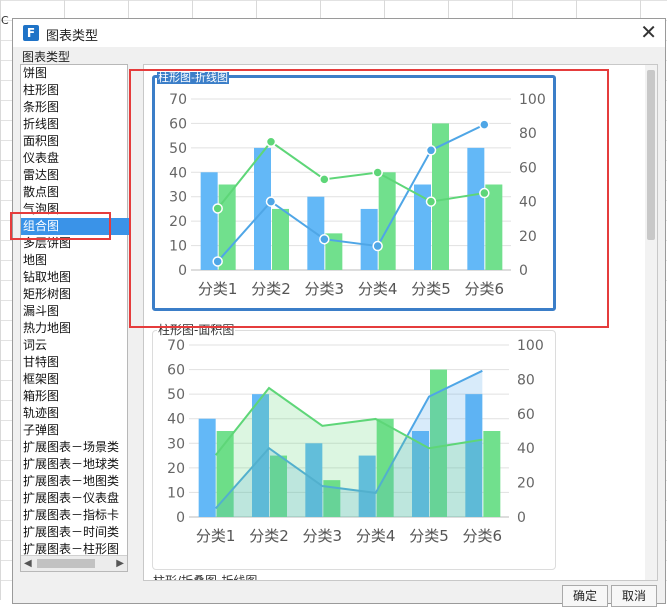  Describe the element at coordinates (180, 518) in the screenshot. I see `y-tick-label-left: 0` at that location.